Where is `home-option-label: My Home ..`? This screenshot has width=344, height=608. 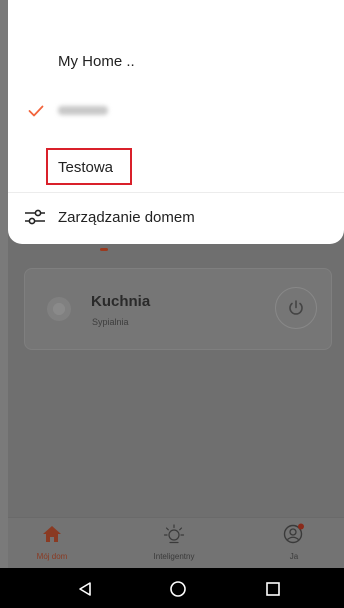
home-option-label: My Home .. is located at coordinates (96, 61).